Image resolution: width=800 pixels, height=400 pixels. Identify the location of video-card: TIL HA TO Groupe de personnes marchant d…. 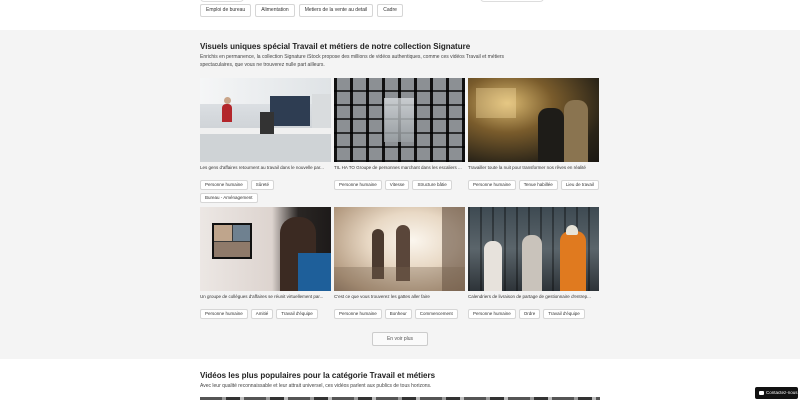
(399, 134).